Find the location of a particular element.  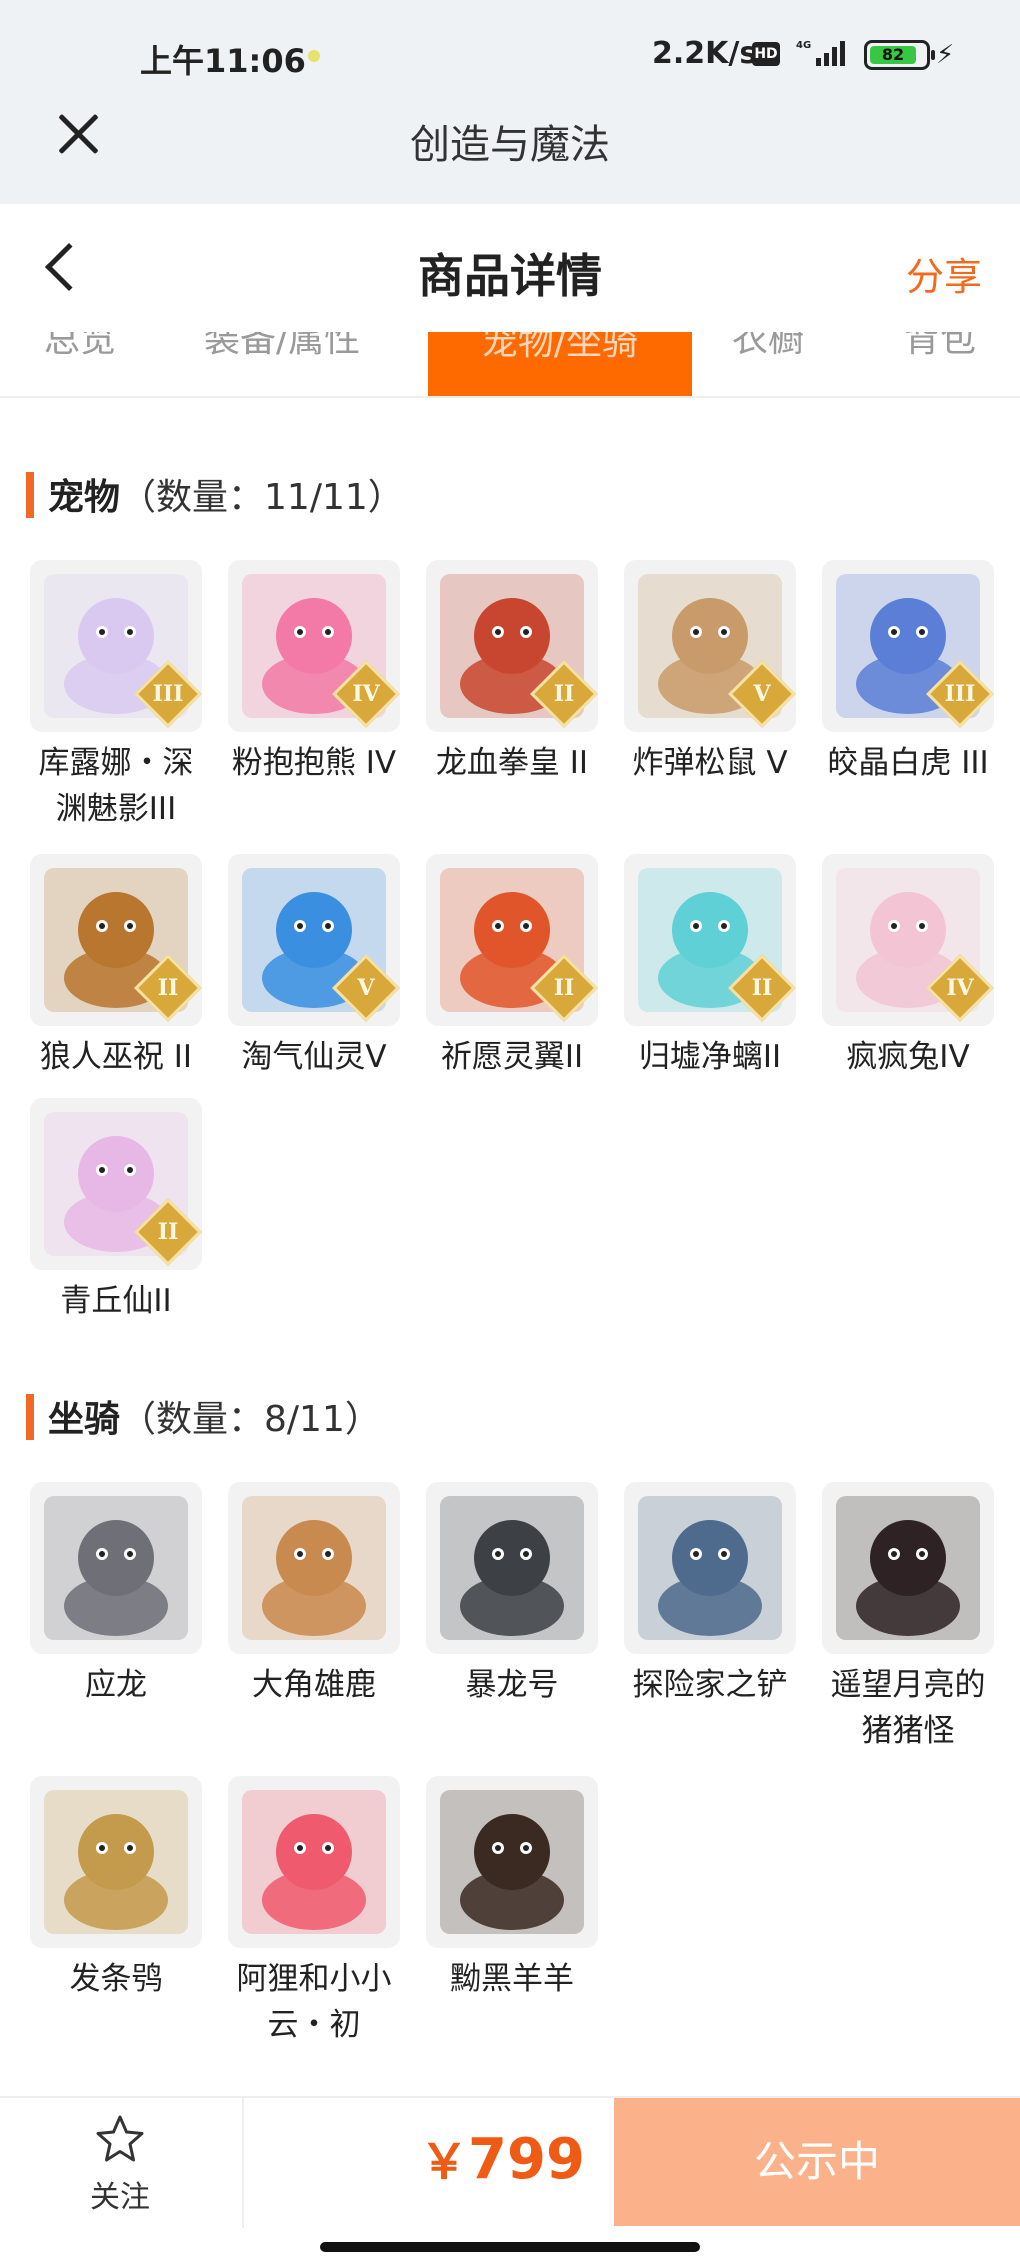

follow-label: 关注 is located at coordinates (120, 2197).